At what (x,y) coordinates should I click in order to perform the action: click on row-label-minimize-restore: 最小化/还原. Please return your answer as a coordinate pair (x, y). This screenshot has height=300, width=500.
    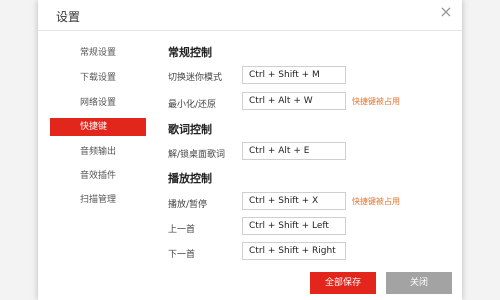
    Looking at the image, I should click on (192, 105).